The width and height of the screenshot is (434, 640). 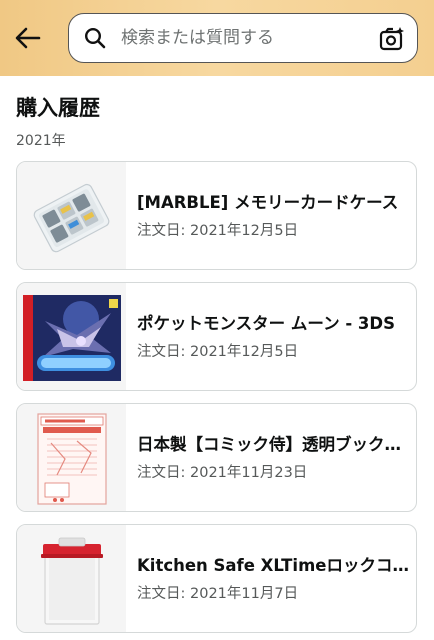 I want to click on order-date: 注文日: 2021年11月7日, so click(x=273, y=594).